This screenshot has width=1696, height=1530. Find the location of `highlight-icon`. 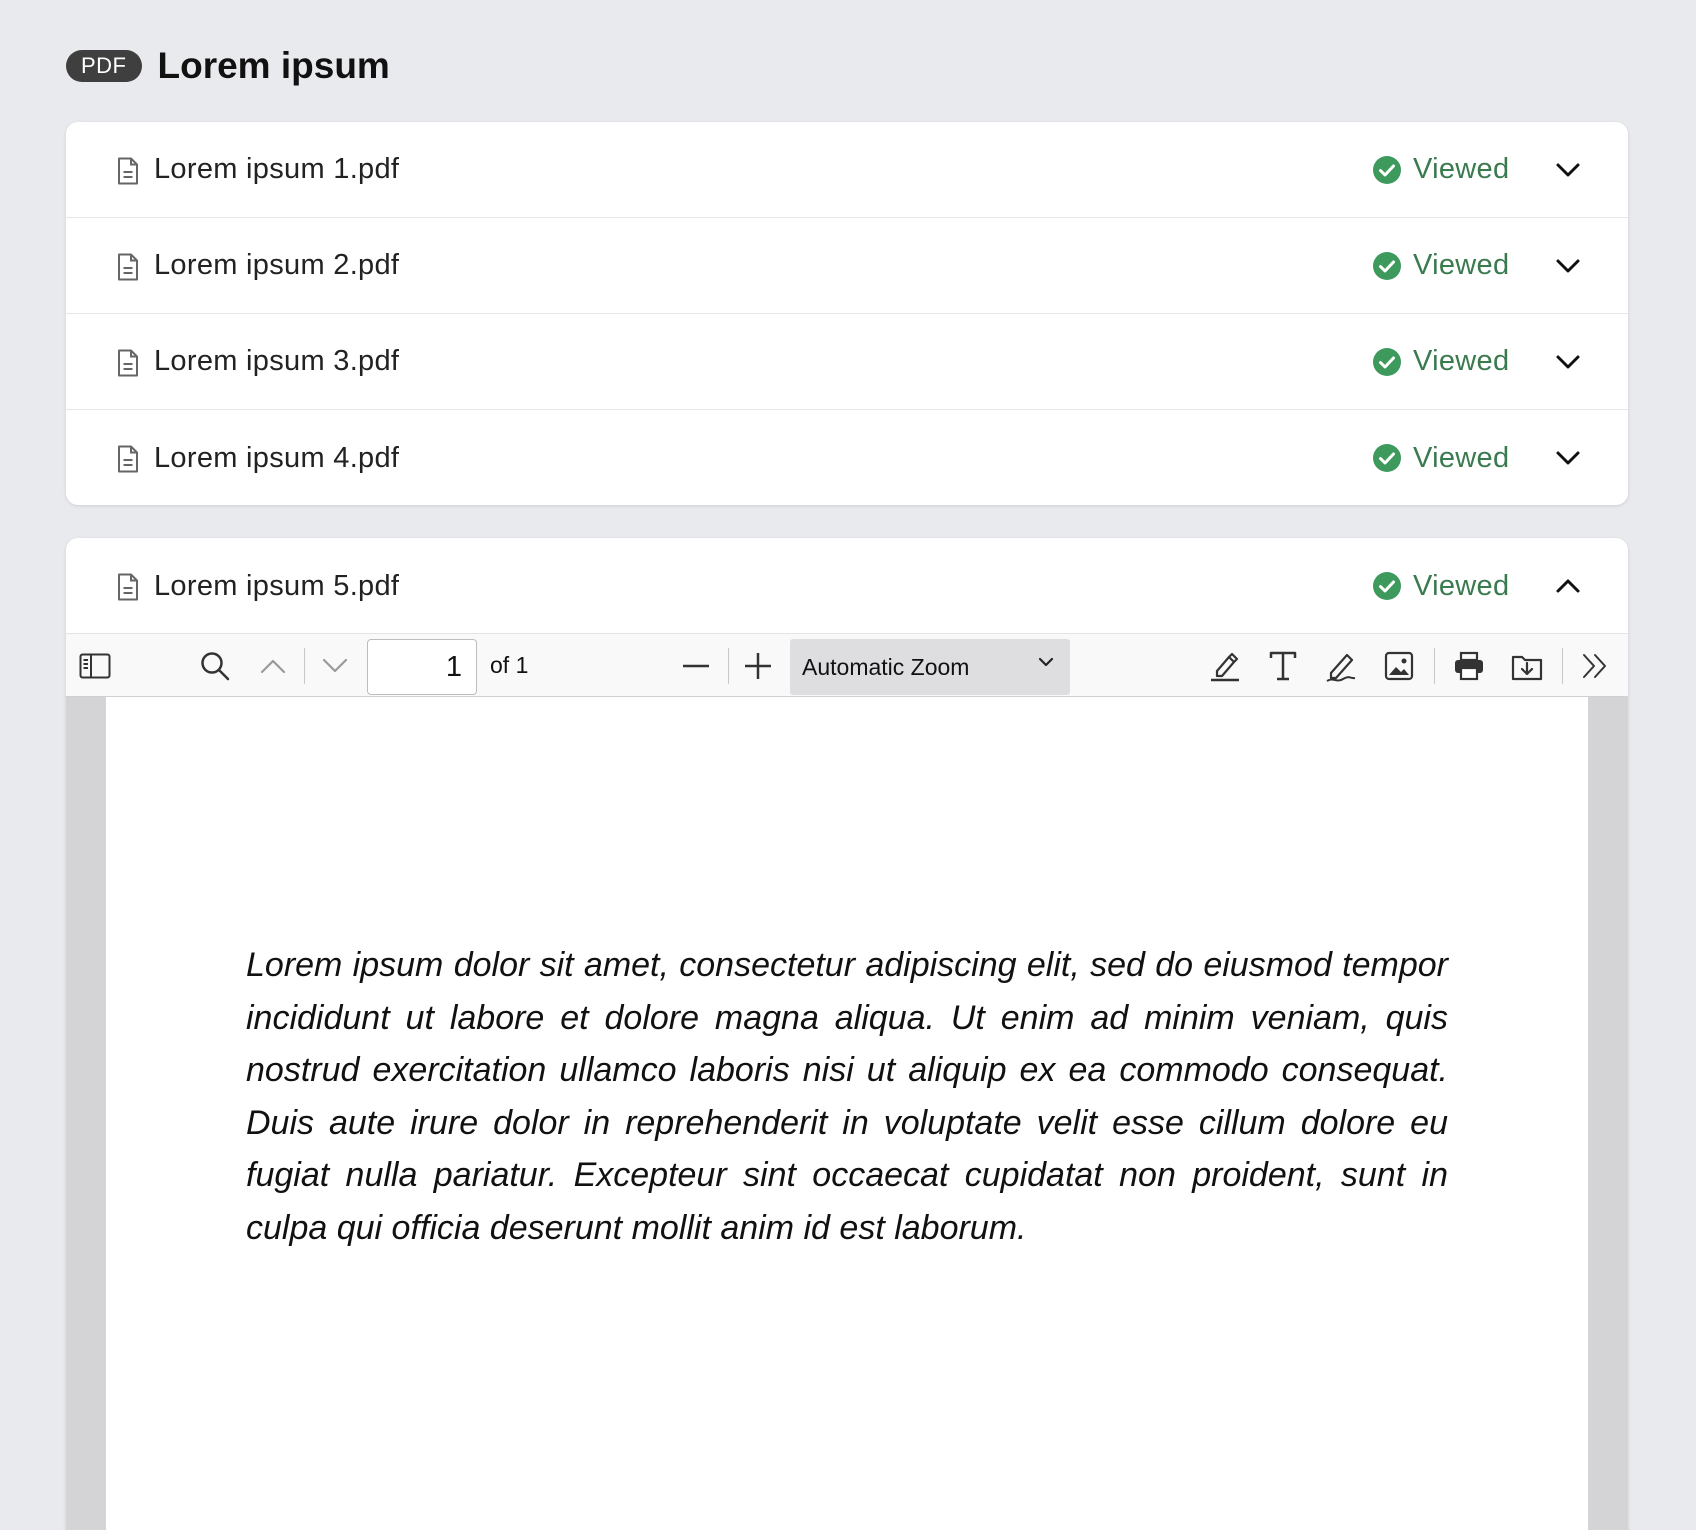

highlight-icon is located at coordinates (1225, 666).